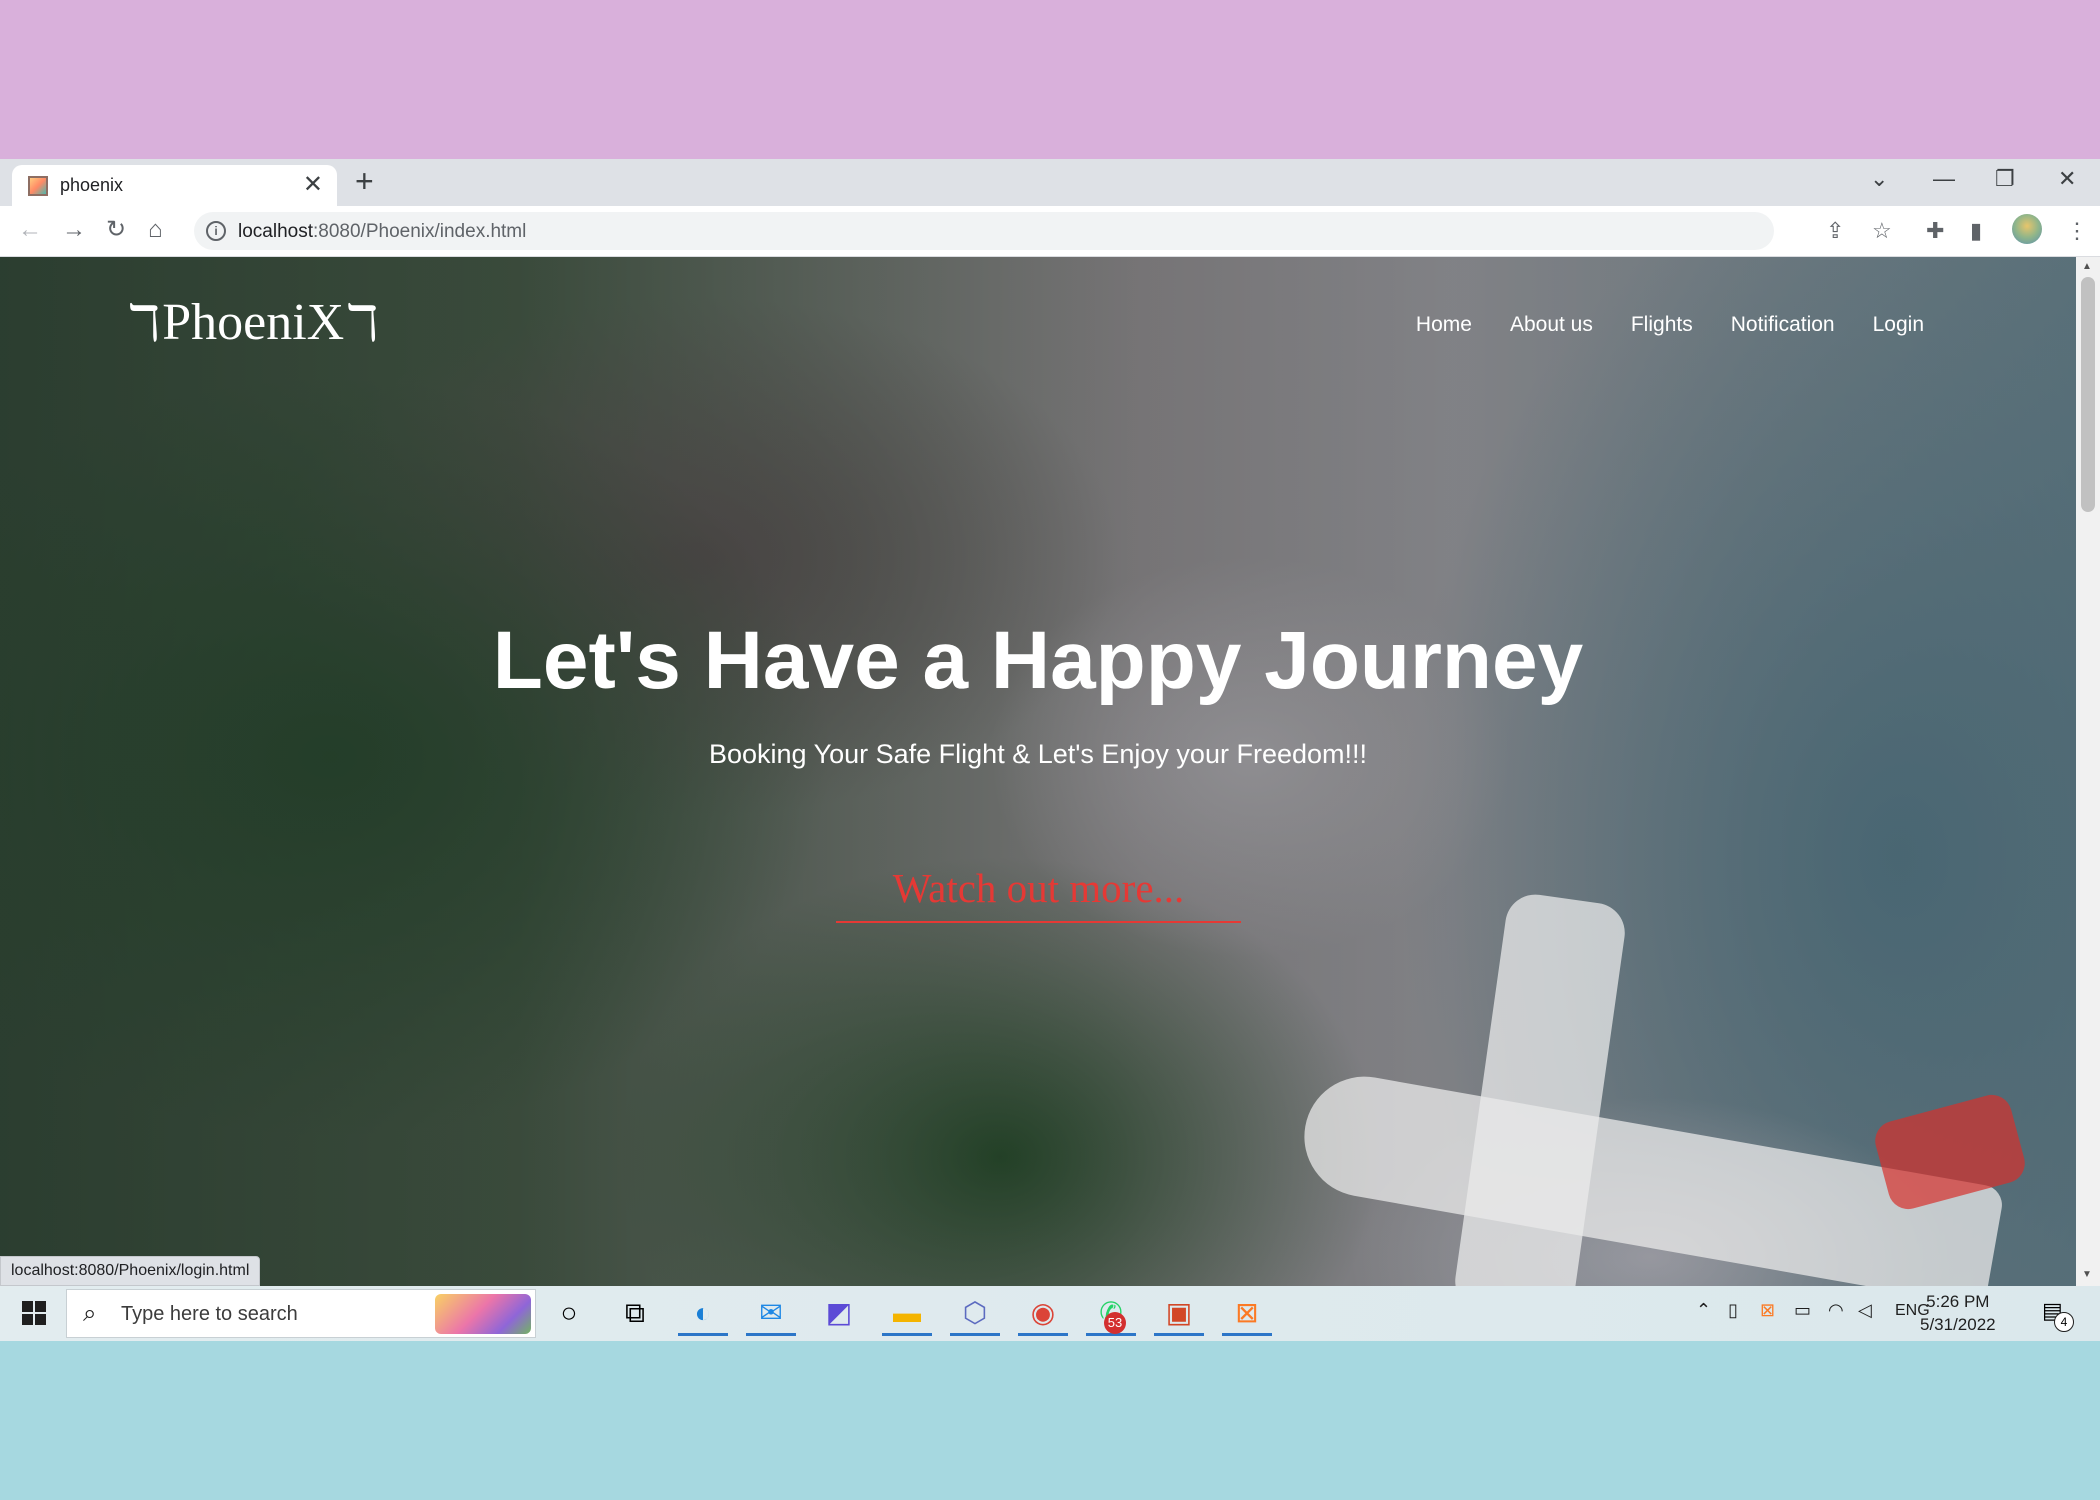 This screenshot has width=2100, height=1500. What do you see at coordinates (2077, 231) in the screenshot?
I see `menu-kebab-icon: ⋮` at bounding box center [2077, 231].